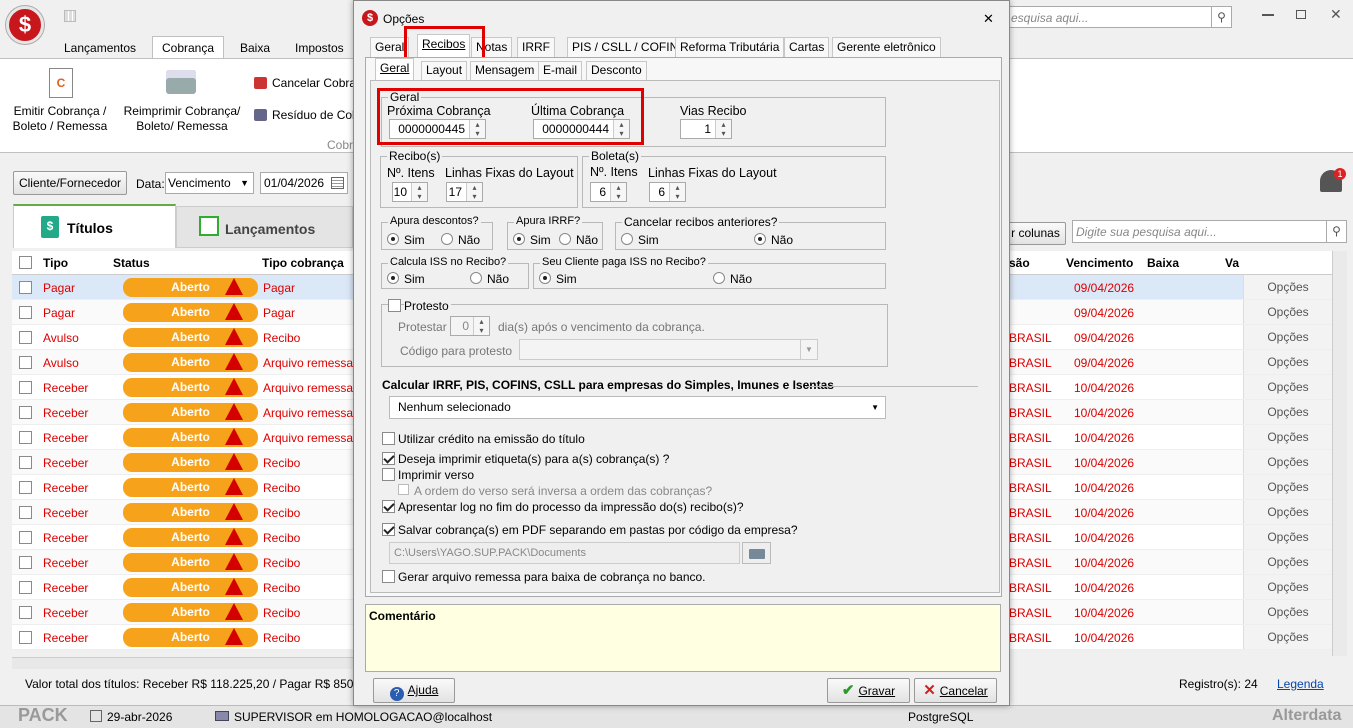 The width and height of the screenshot is (1353, 728). Describe the element at coordinates (629, 47) in the screenshot. I see `tab-pis-csll-cofins: PIS / CSLL / COFINS` at that location.